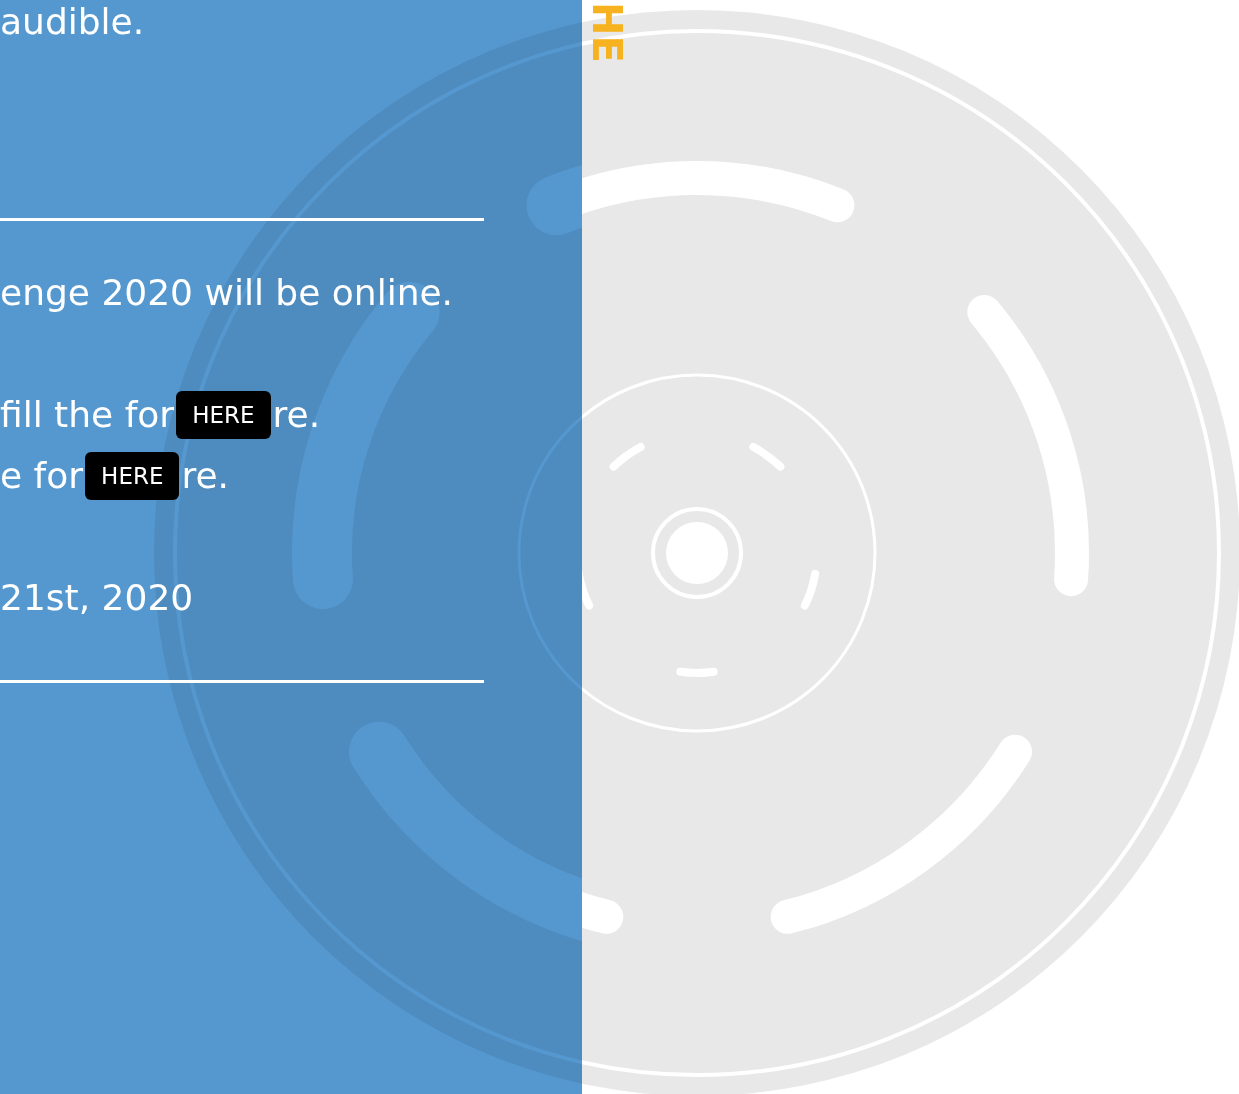  What do you see at coordinates (607, 32) in the screenshot?
I see `section-title: HE` at bounding box center [607, 32].